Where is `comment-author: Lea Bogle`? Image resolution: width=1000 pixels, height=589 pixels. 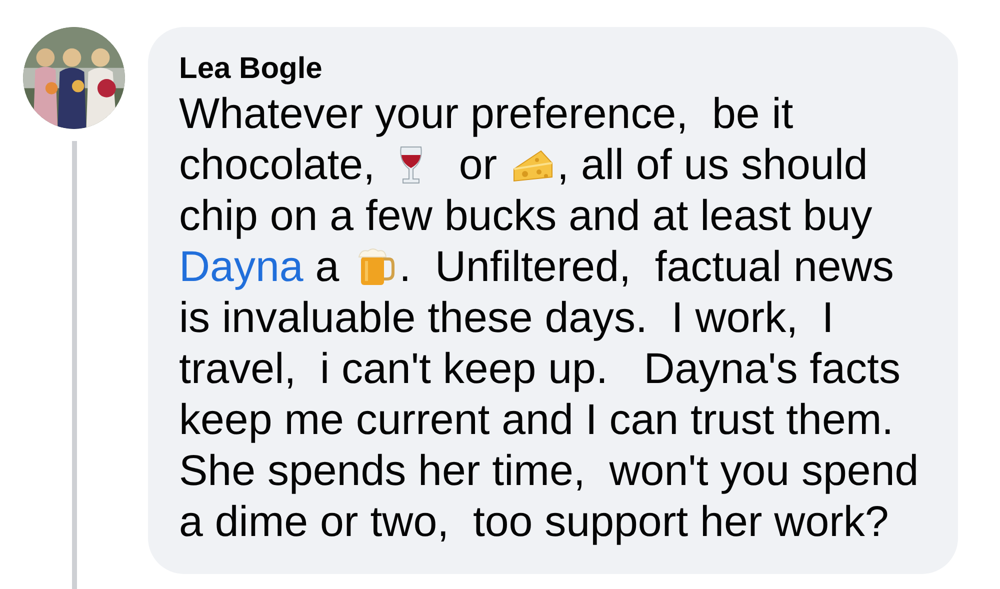
comment-author: Lea Bogle is located at coordinates (556, 69).